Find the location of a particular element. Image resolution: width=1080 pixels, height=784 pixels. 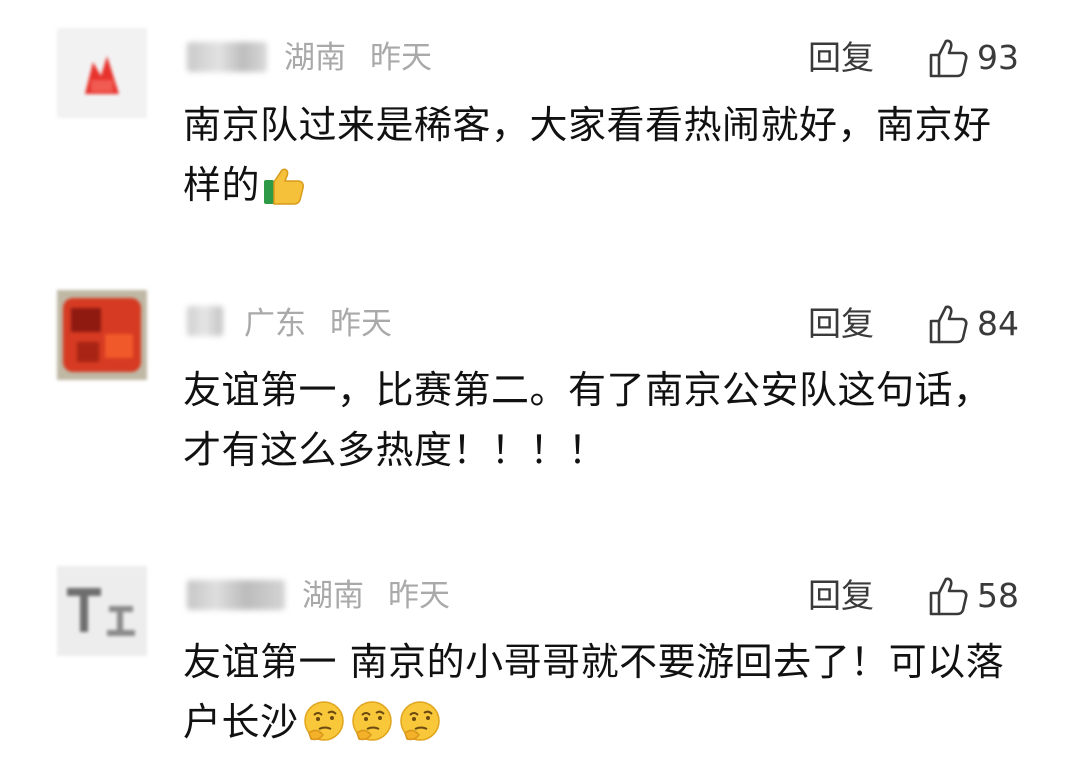

comment-text: 南京队过来是稀客，大家看看热闹就好，南京好样的 is located at coordinates (598, 159).